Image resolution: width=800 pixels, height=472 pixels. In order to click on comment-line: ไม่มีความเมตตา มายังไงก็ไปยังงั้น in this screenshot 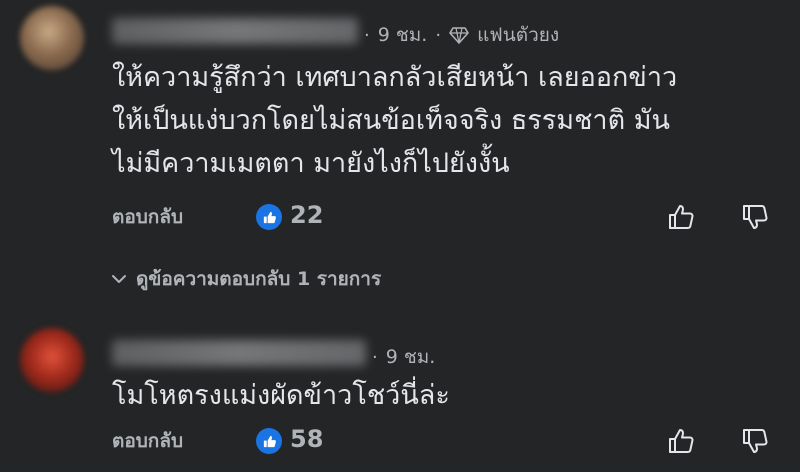, I will do `click(311, 163)`.